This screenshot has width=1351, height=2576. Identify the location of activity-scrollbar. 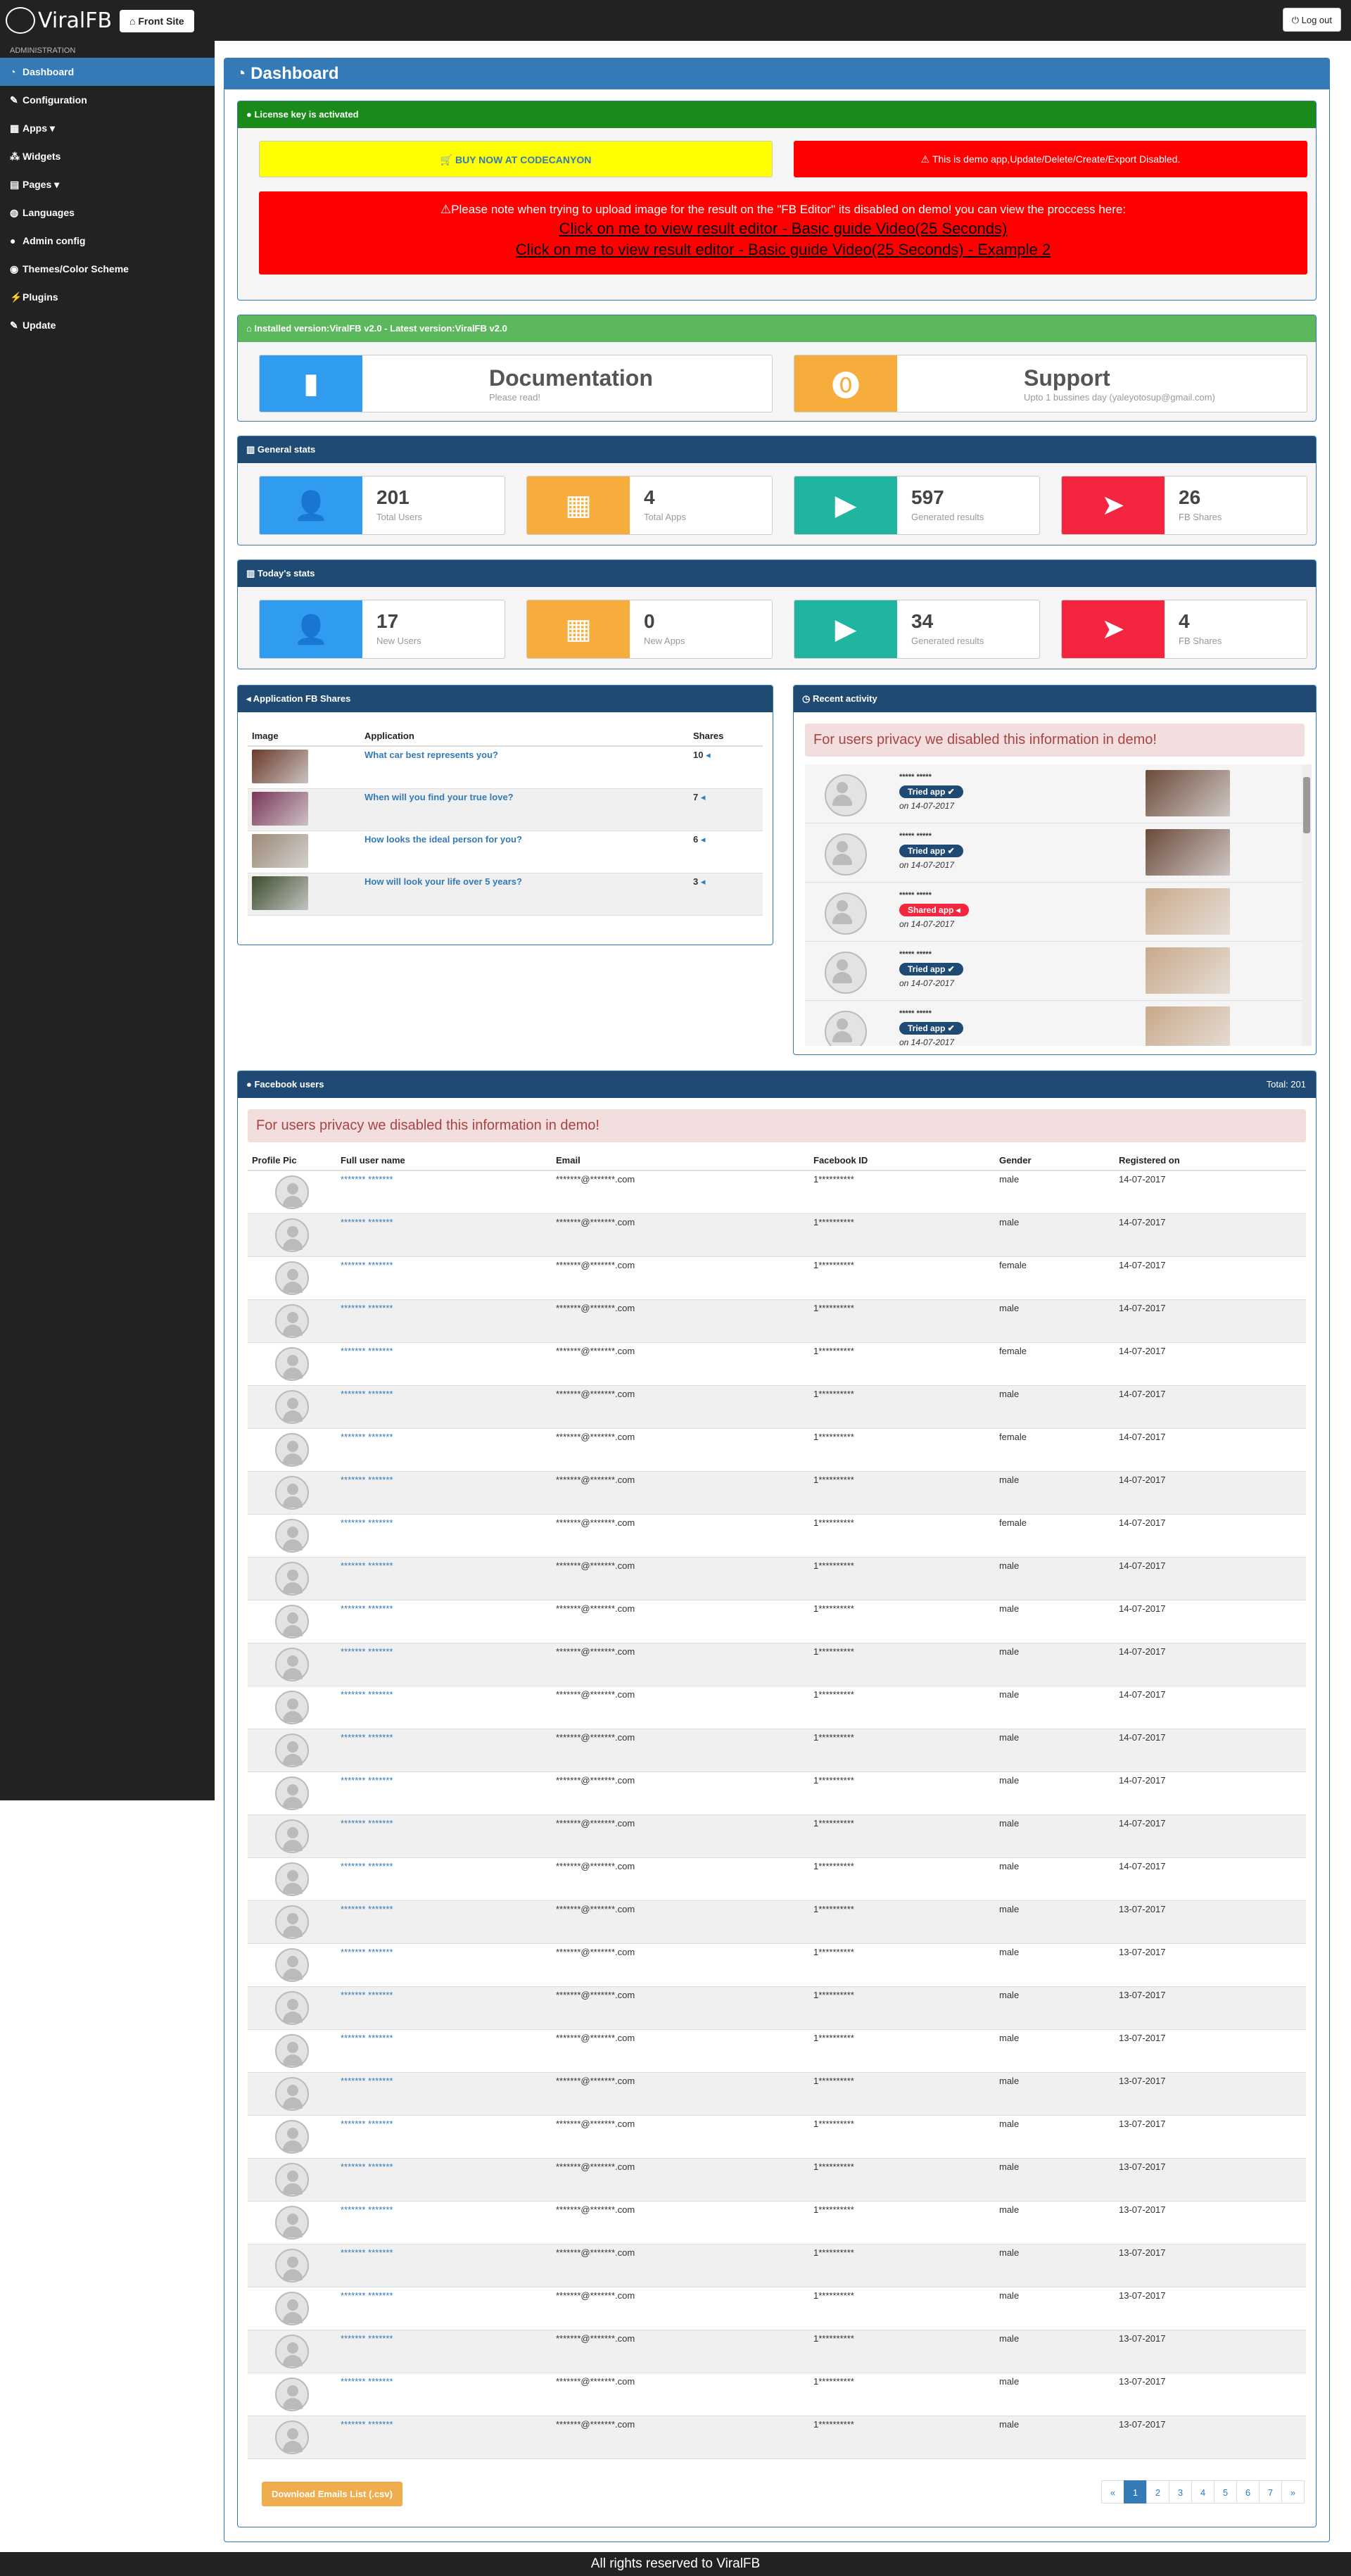
(1307, 905).